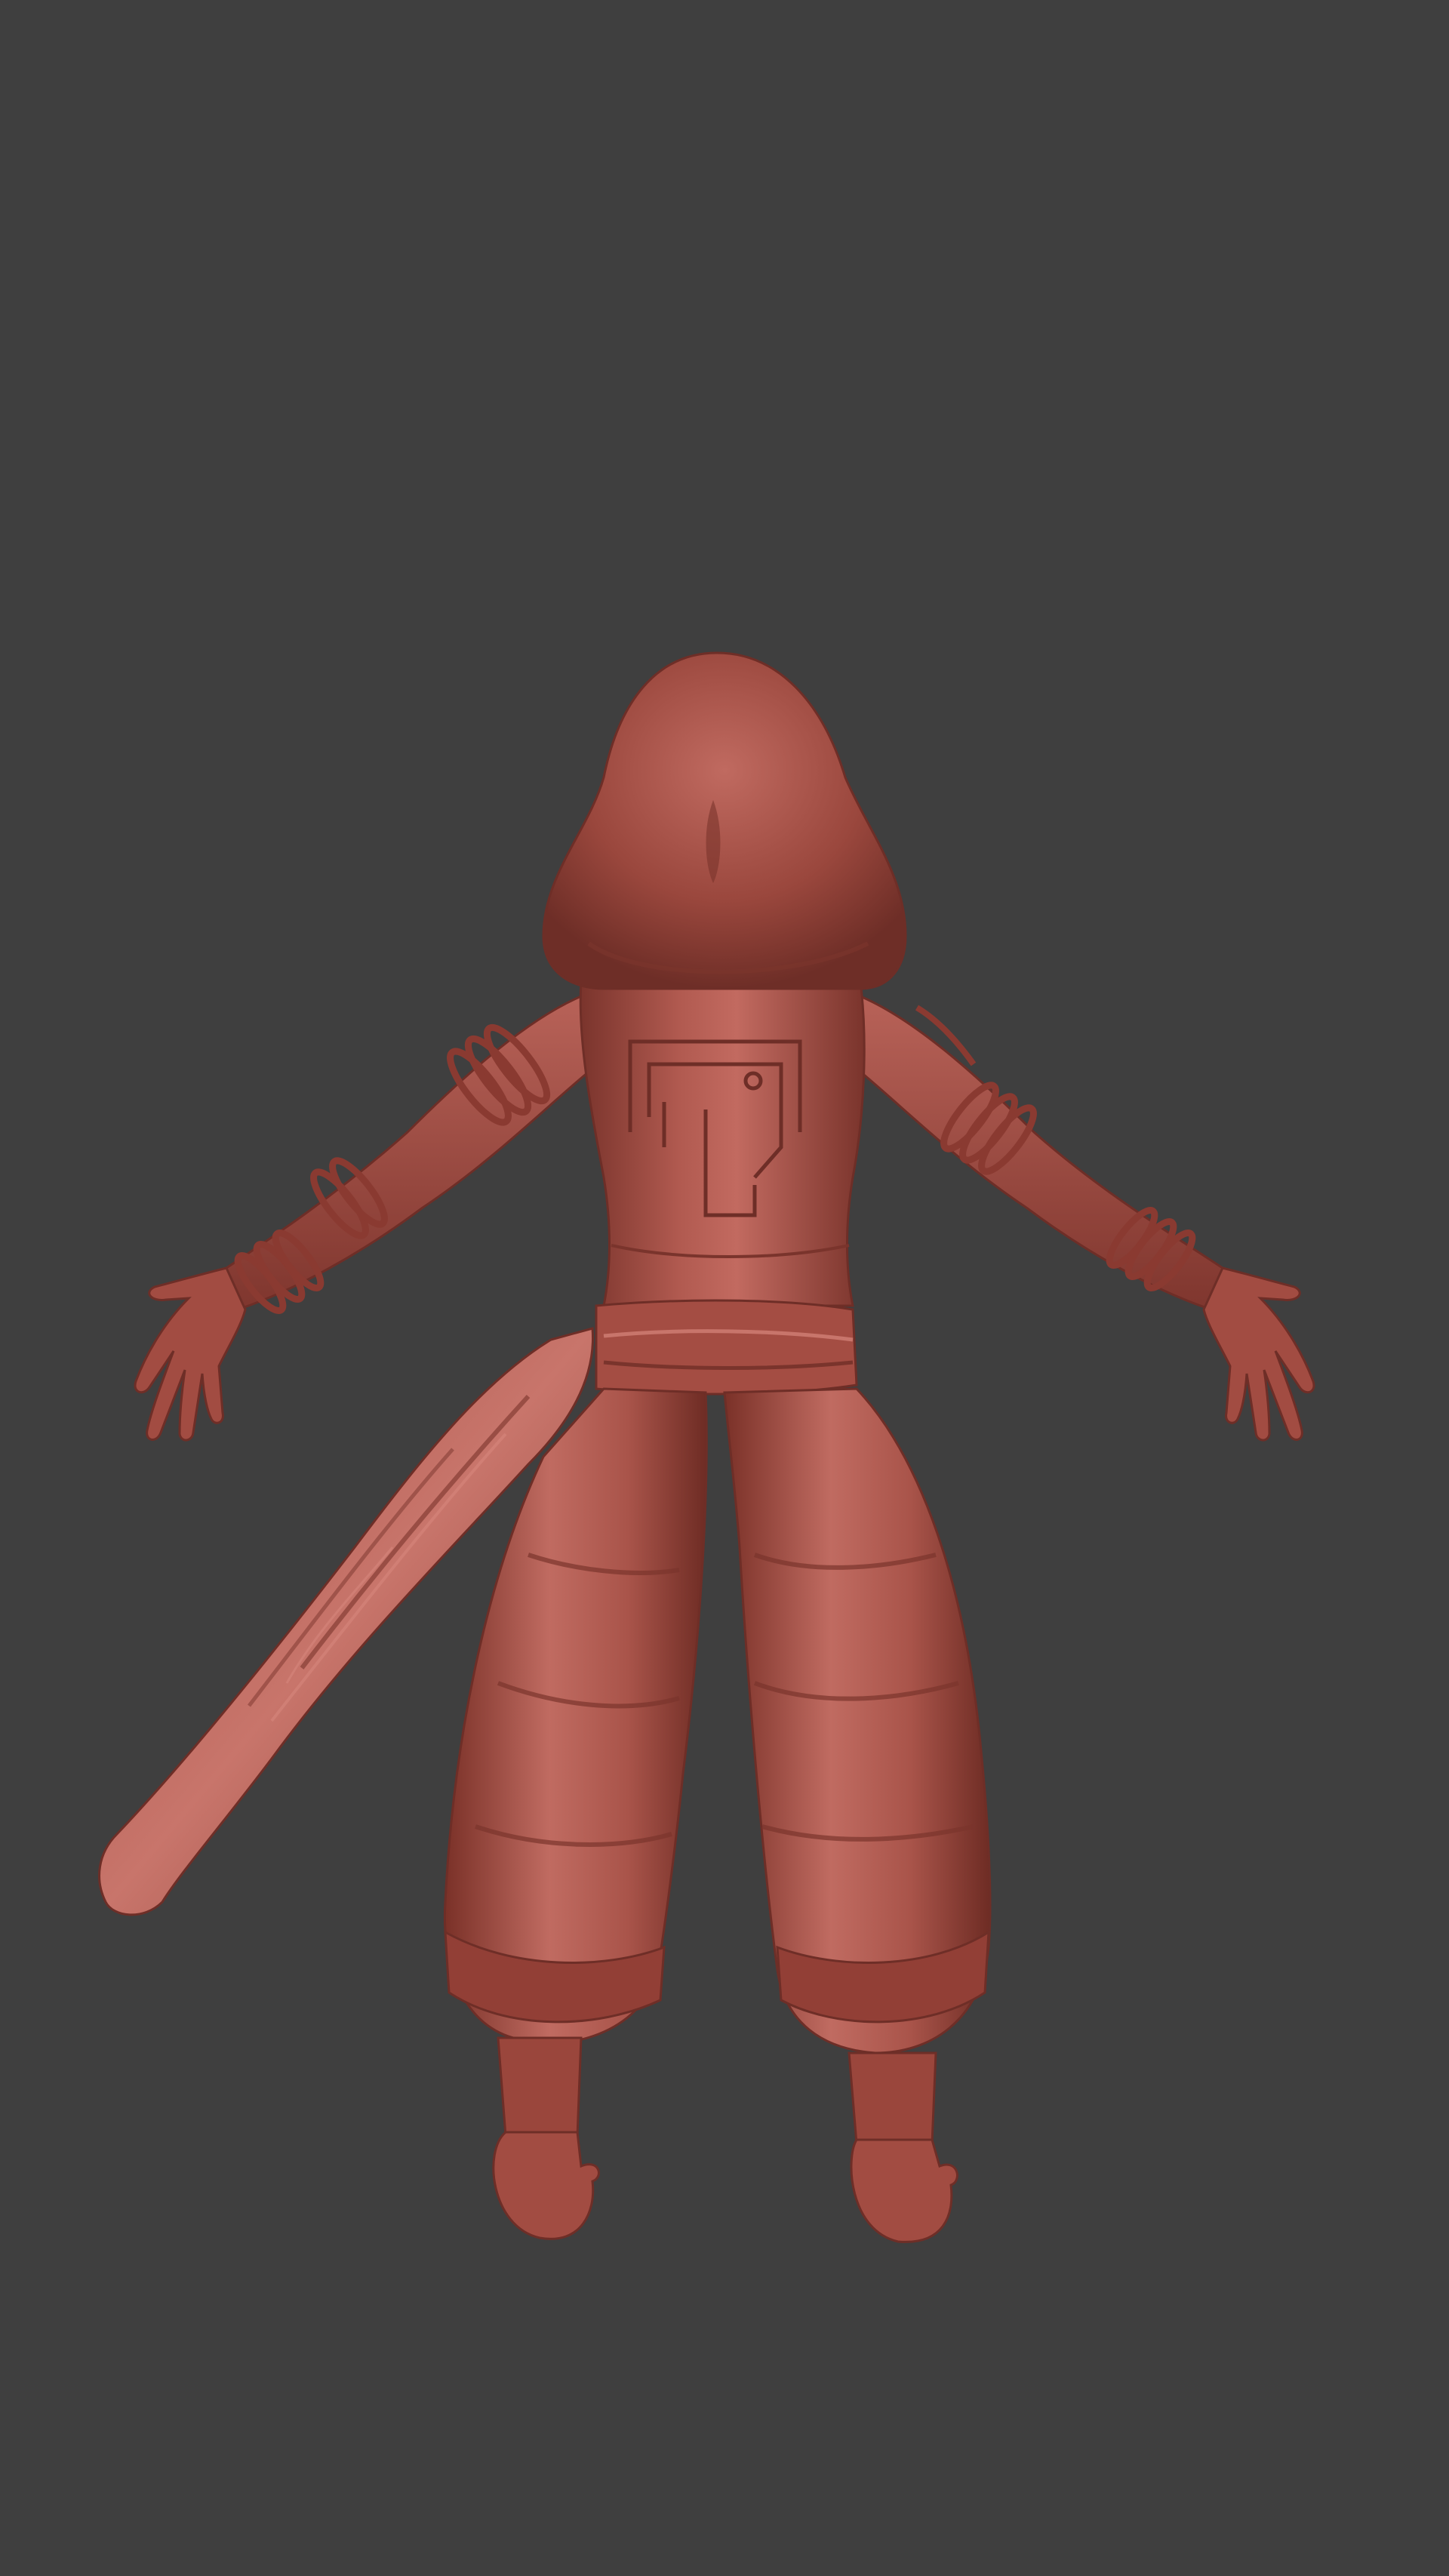 This screenshot has height=2576, width=1449. I want to click on pants, so click(717, 1720).